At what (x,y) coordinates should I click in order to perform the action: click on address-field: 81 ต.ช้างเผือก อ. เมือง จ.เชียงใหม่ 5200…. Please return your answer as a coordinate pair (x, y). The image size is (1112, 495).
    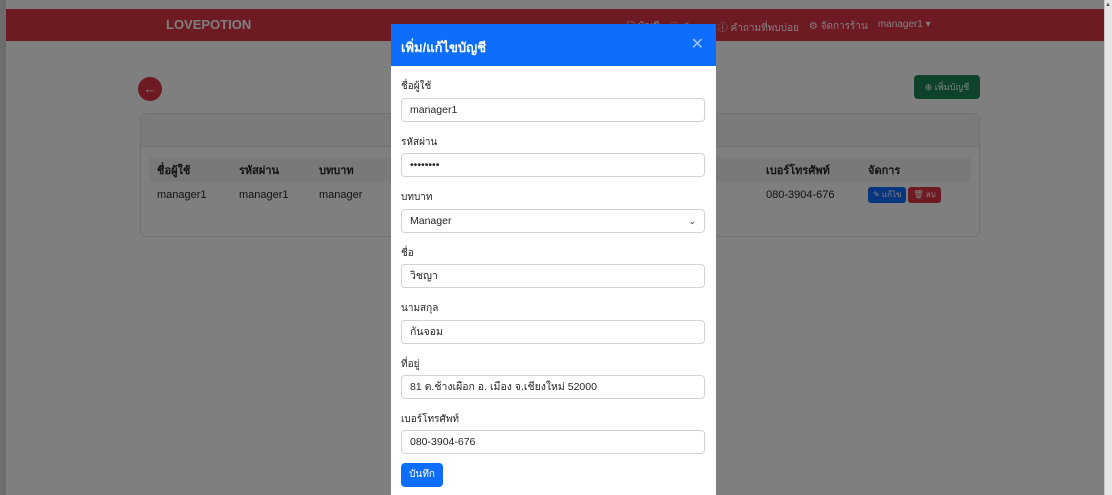
    Looking at the image, I should click on (553, 387).